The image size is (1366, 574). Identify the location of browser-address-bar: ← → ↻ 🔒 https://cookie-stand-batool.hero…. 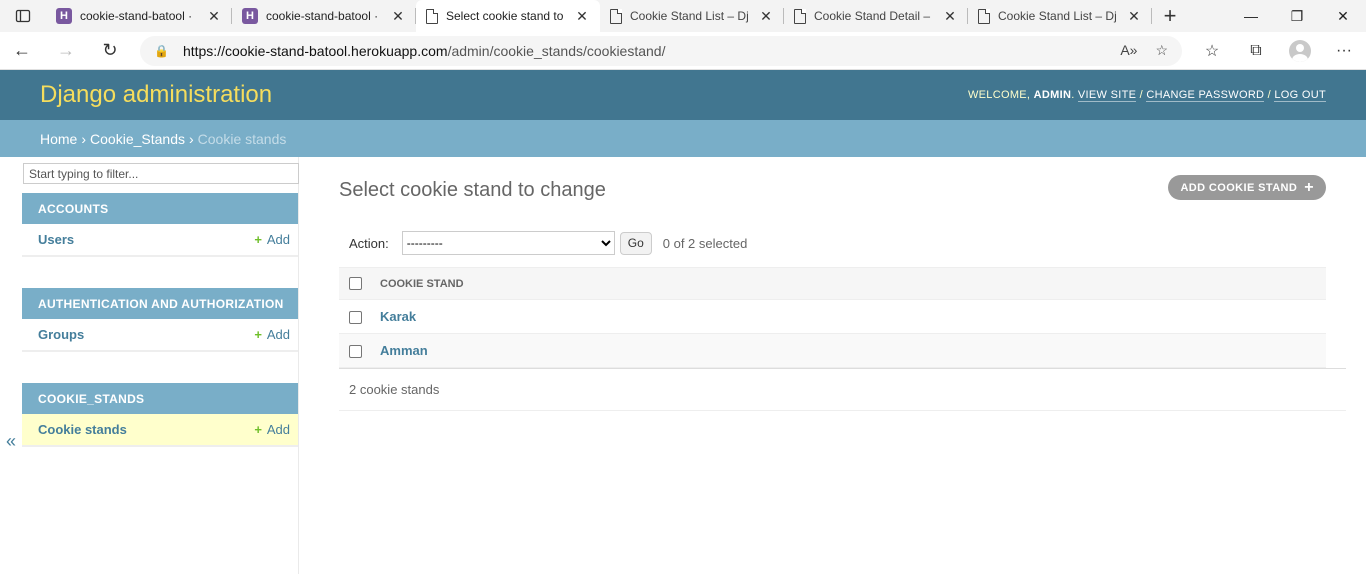
(683, 51).